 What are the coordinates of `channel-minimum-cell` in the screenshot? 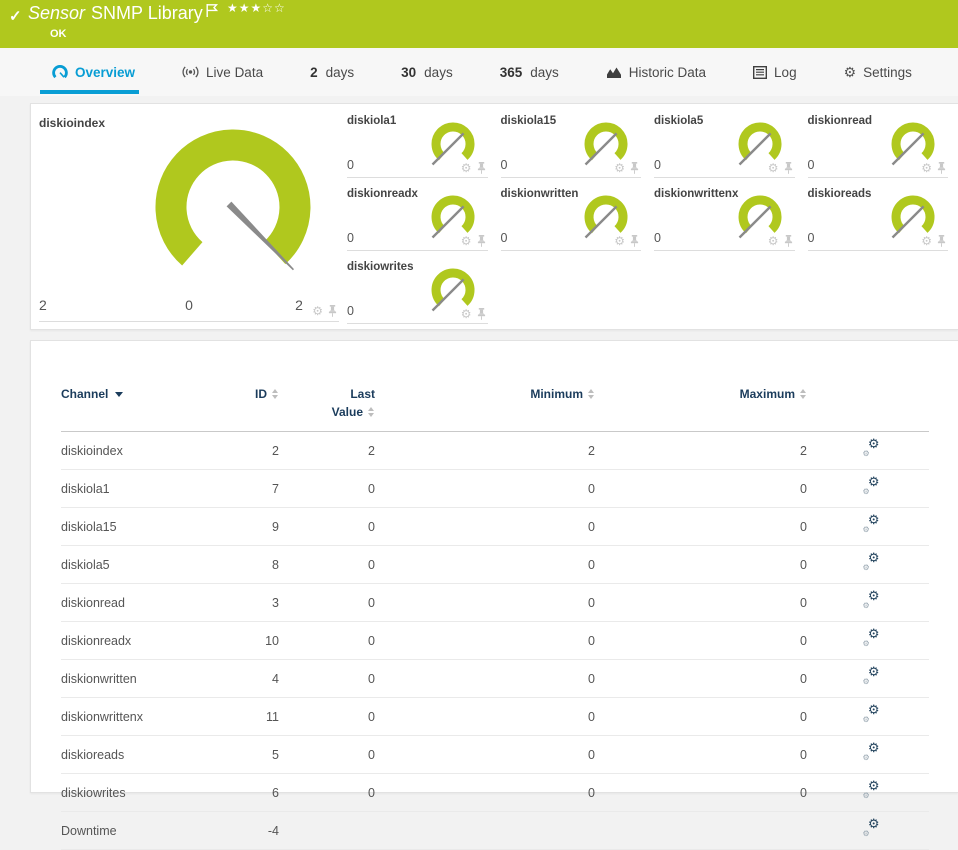 It's located at (491, 830).